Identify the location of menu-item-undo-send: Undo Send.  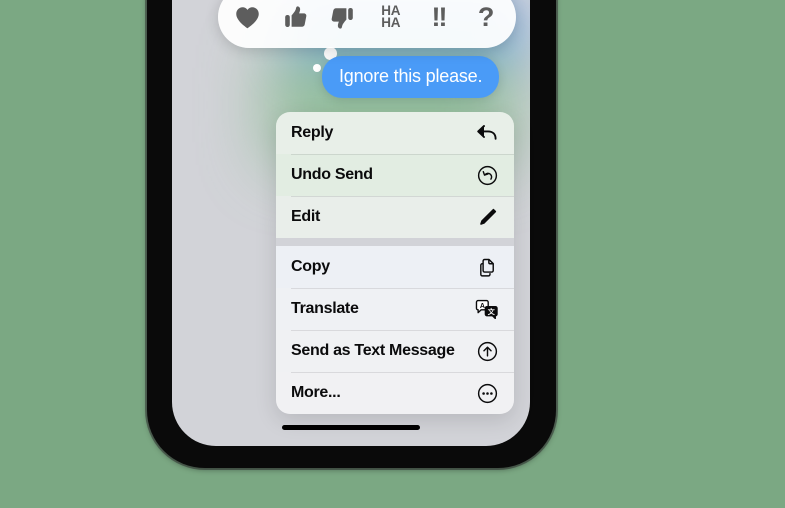
(395, 175).